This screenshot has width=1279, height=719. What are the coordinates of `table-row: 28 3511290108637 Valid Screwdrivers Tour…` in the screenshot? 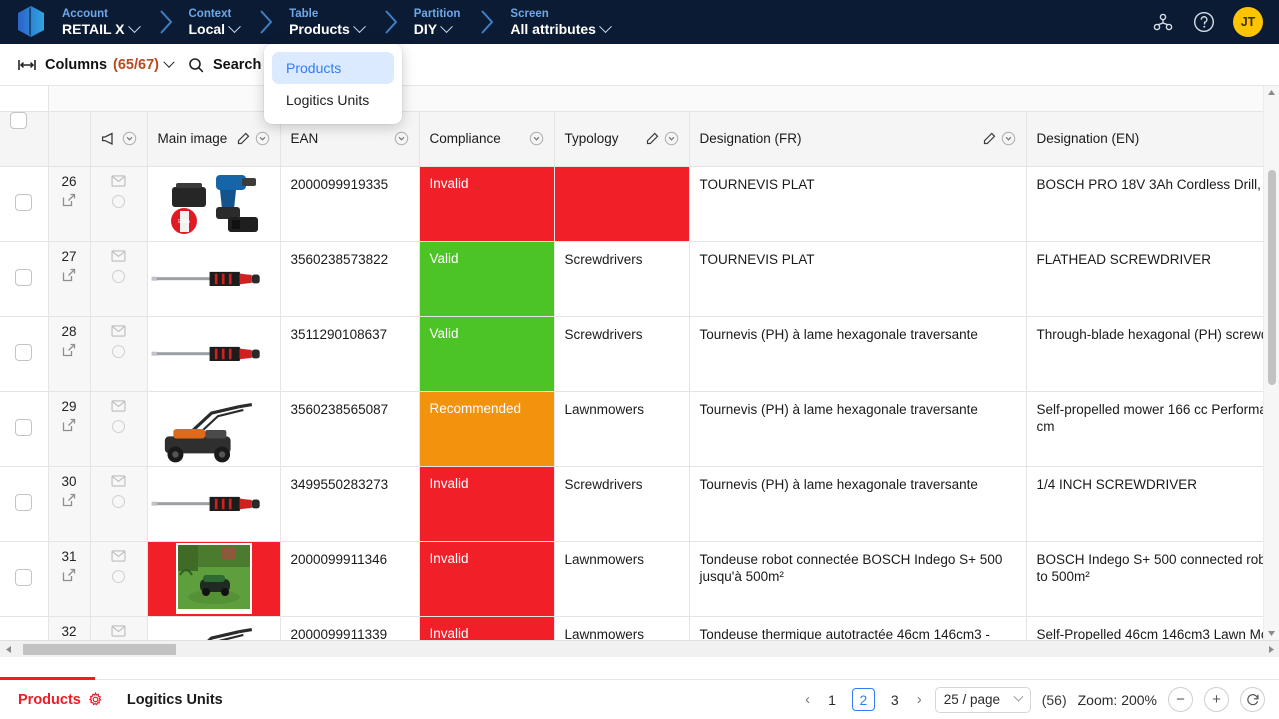 It's located at (639, 354).